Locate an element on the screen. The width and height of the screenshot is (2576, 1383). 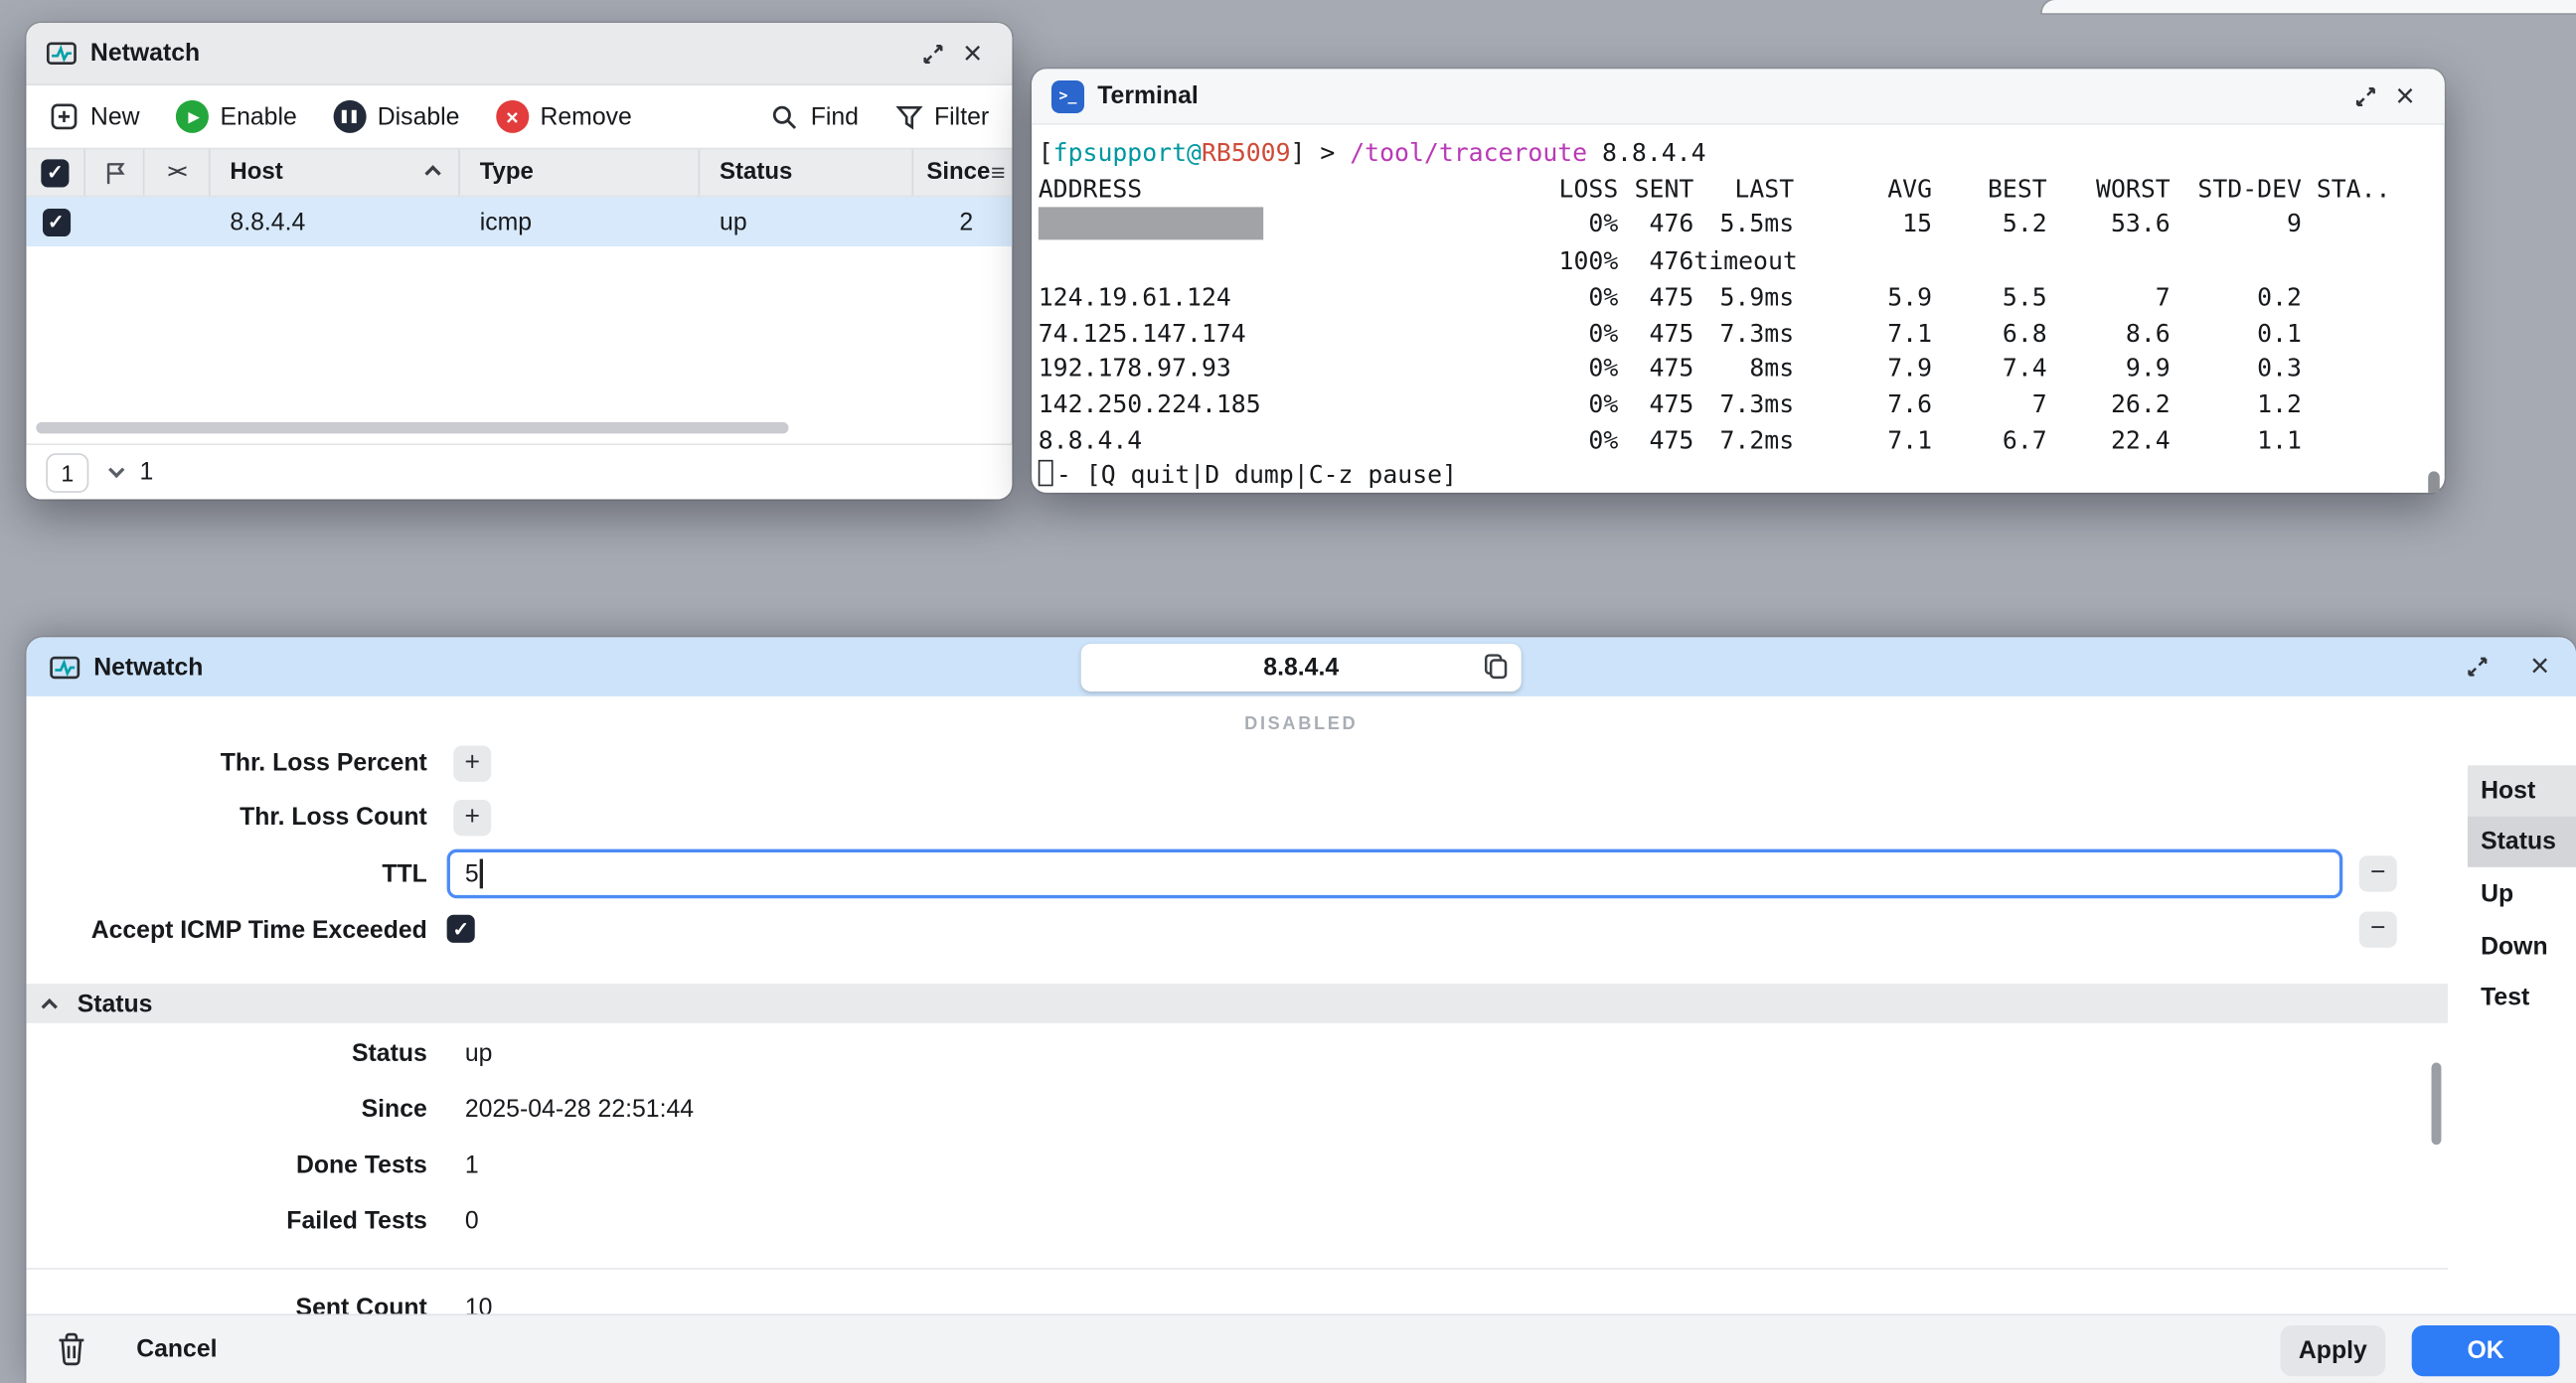
terminal-row: 0% 476 5.5ms 15 5.2 53.6 9 is located at coordinates (1733, 226).